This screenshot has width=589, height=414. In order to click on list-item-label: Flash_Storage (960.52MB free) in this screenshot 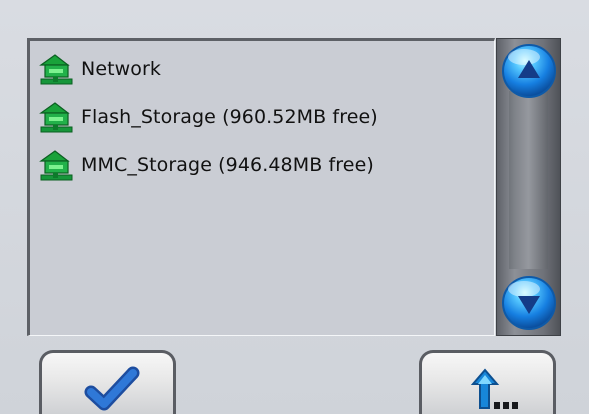, I will do `click(229, 117)`.